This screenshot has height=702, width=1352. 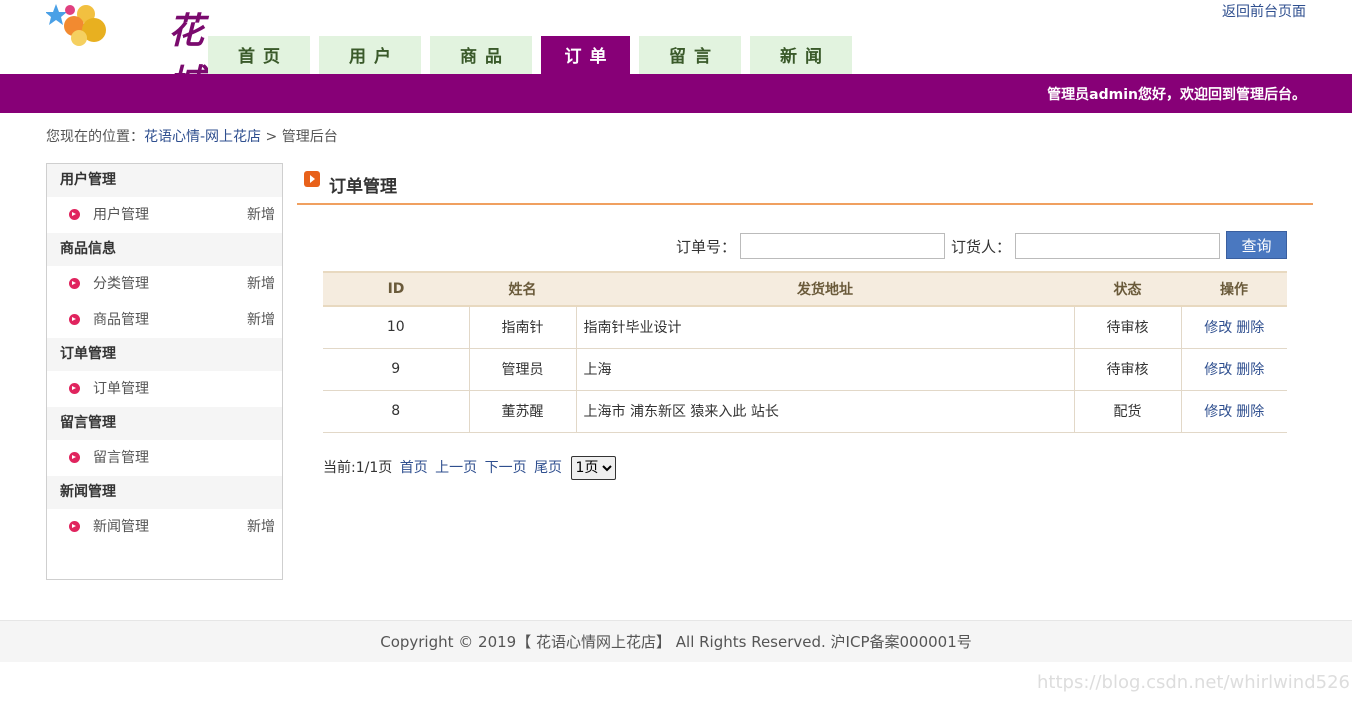 I want to click on sidebar-add-news-link: 新增, so click(x=261, y=527).